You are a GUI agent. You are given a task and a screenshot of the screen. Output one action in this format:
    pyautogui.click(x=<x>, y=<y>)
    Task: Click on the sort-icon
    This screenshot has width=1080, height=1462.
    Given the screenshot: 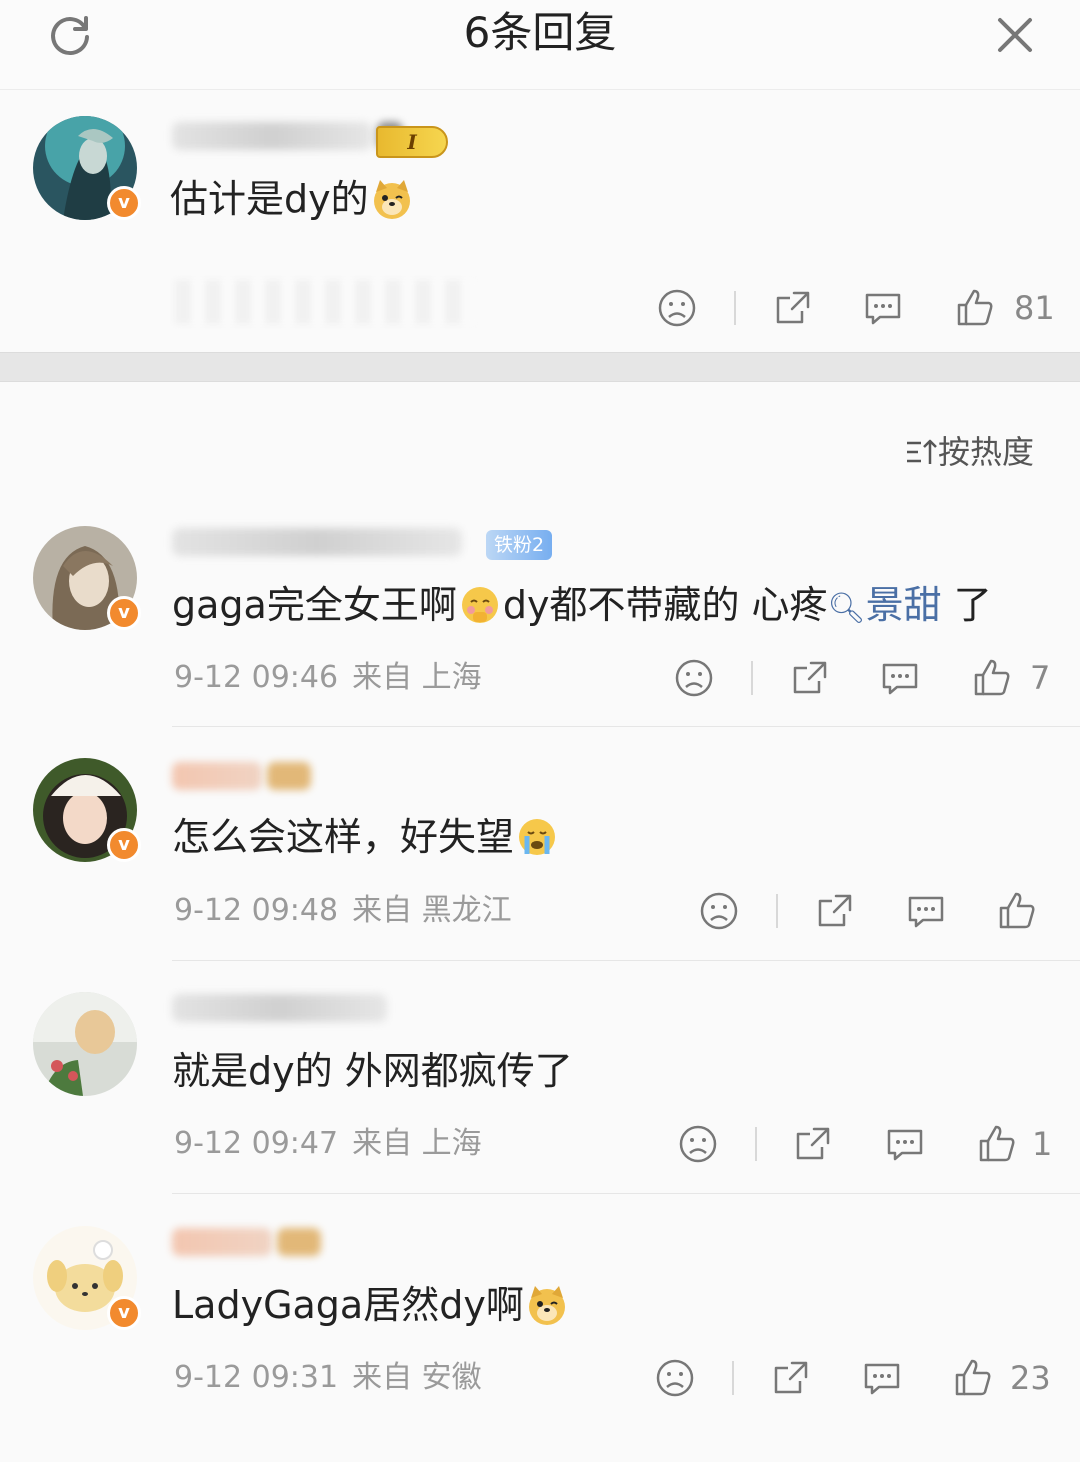 What is the action you would take?
    pyautogui.click(x=921, y=452)
    